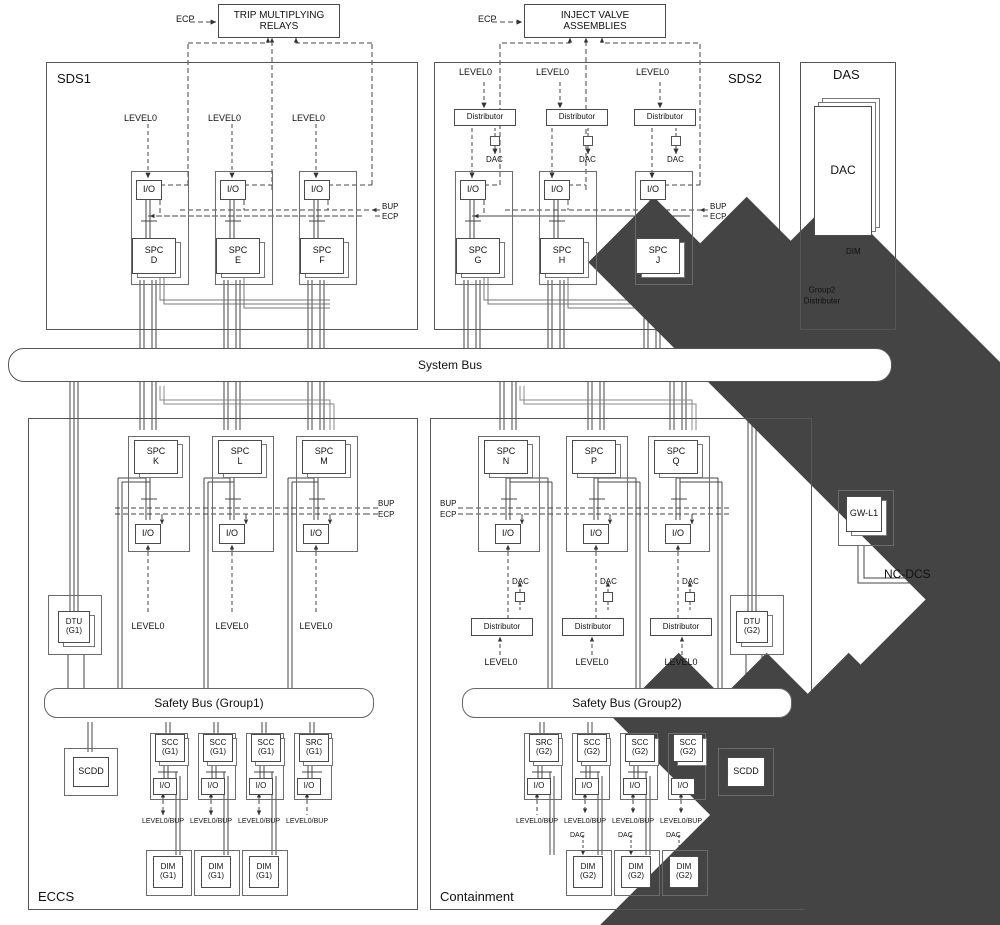 This screenshot has width=1000, height=925. I want to click on sds1-ch2-spc: SPC E, so click(238, 256).